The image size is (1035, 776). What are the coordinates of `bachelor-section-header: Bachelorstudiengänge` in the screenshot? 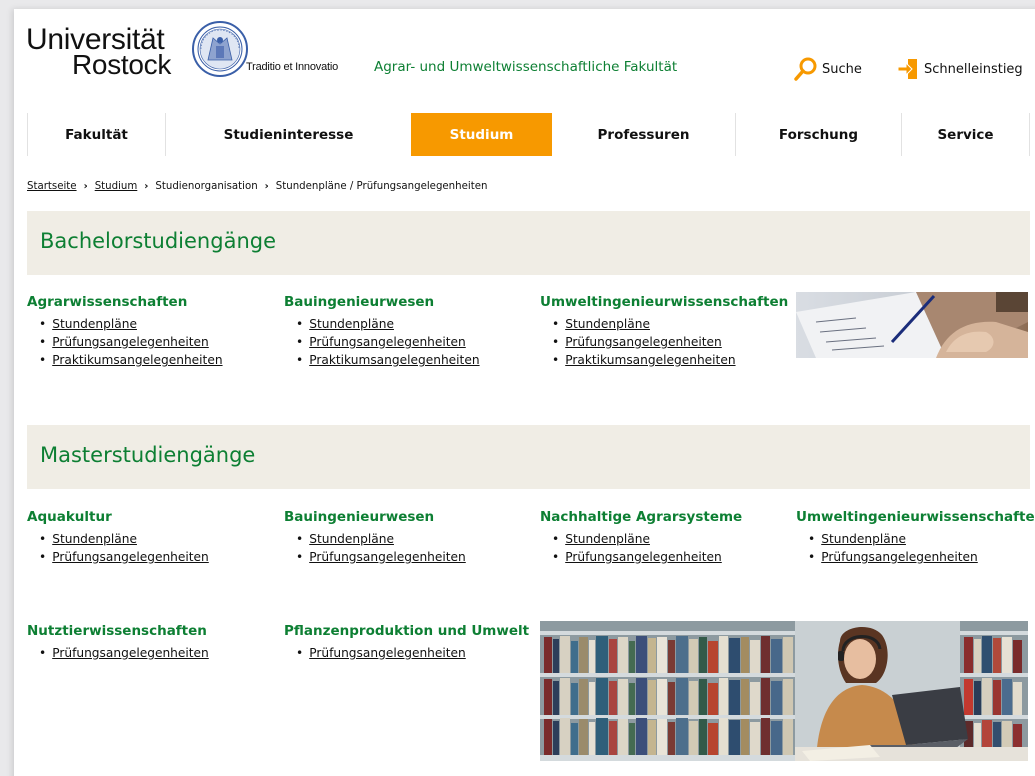 It's located at (528, 243).